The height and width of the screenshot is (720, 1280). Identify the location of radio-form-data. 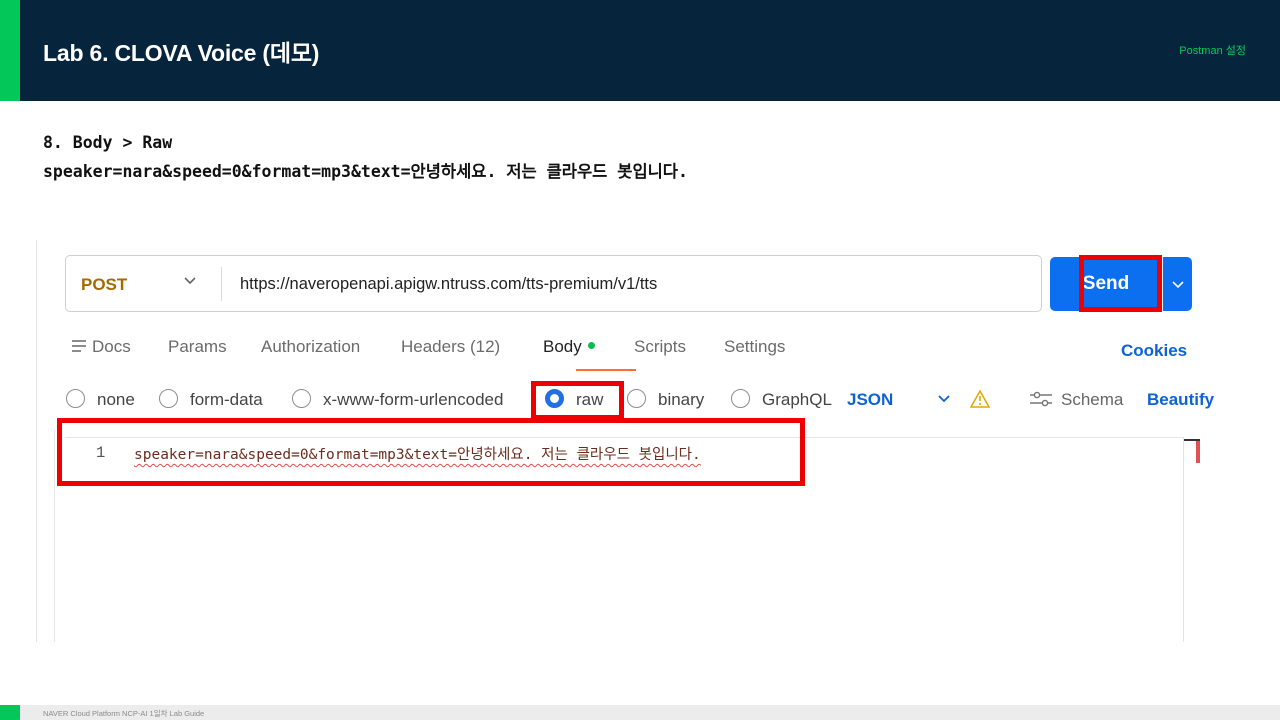
(168, 398).